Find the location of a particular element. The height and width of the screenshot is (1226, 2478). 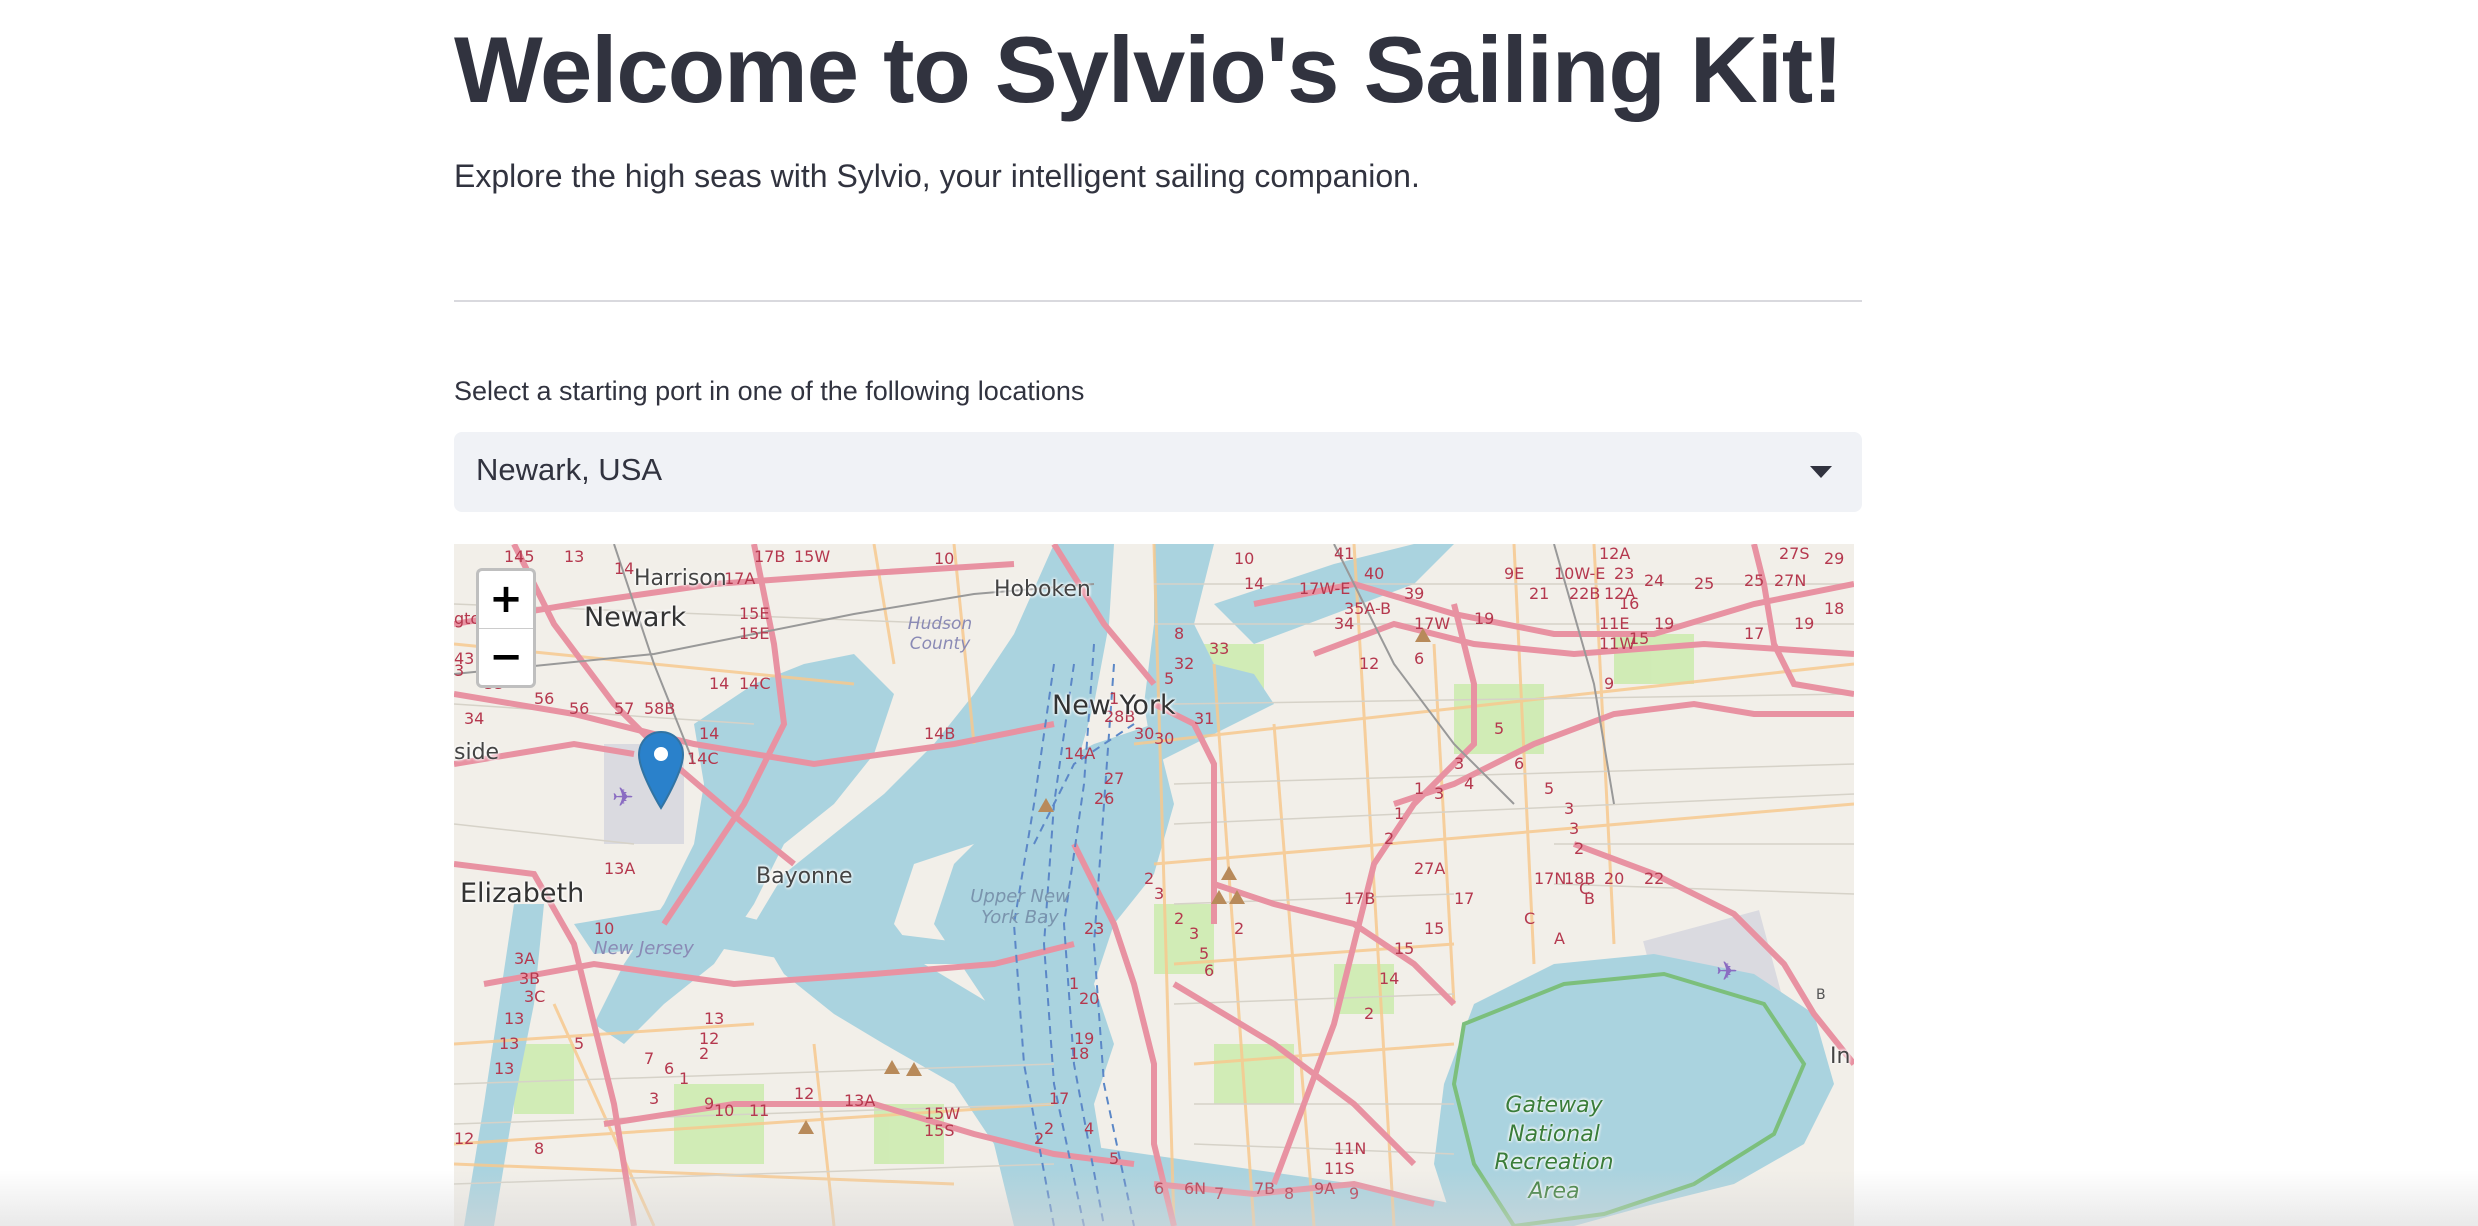

place-label-gateway: Gateway National Recreation Area is located at coordinates (1554, 1149).